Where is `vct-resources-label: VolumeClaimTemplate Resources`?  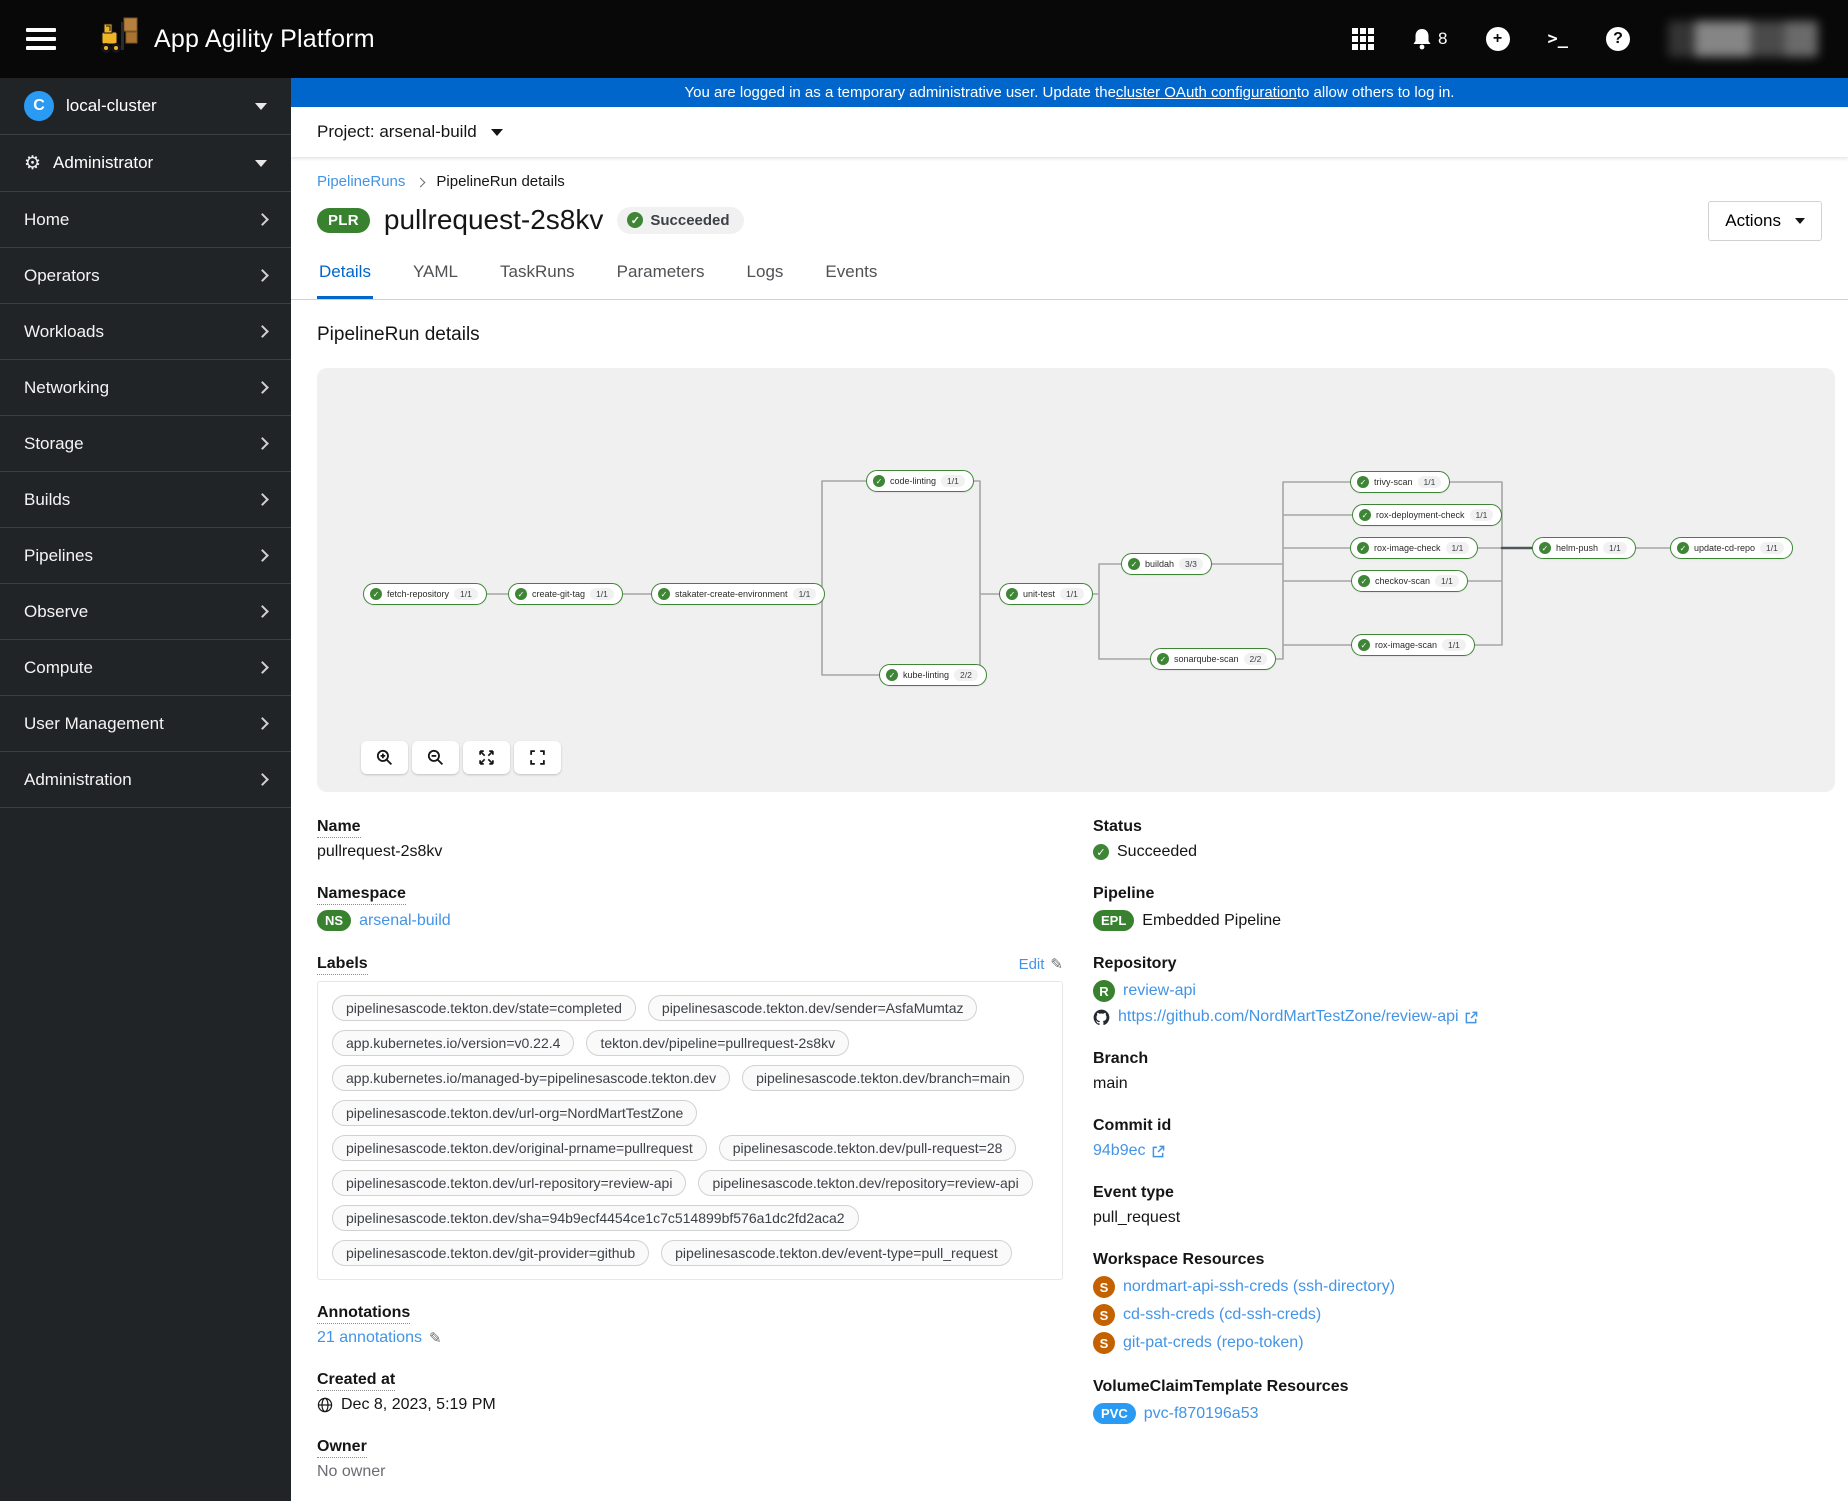
vct-resources-label: VolumeClaimTemplate Resources is located at coordinates (1221, 1386).